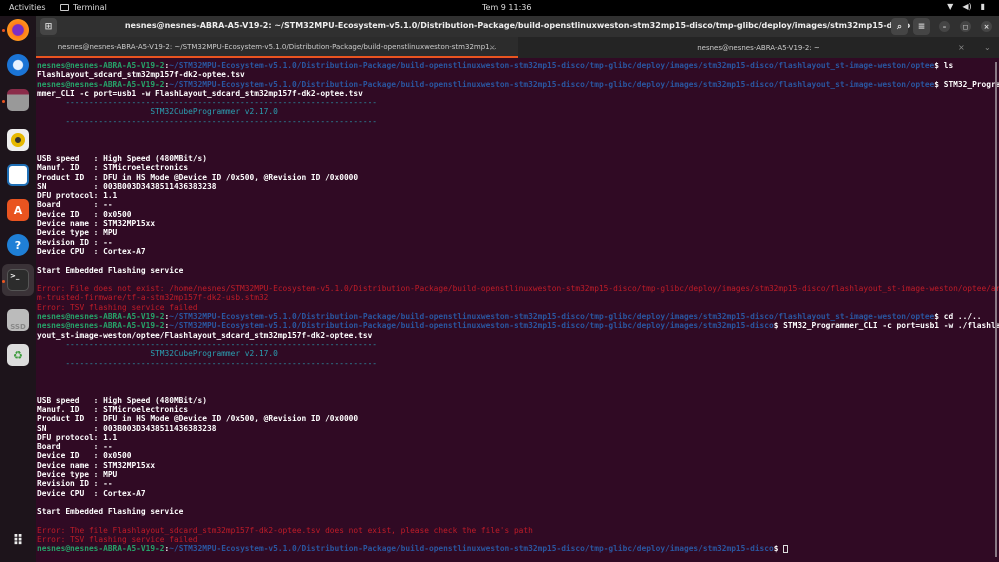 Image resolution: width=999 pixels, height=562 pixels. I want to click on show-apps-grid-icon: ⠿, so click(18, 541).